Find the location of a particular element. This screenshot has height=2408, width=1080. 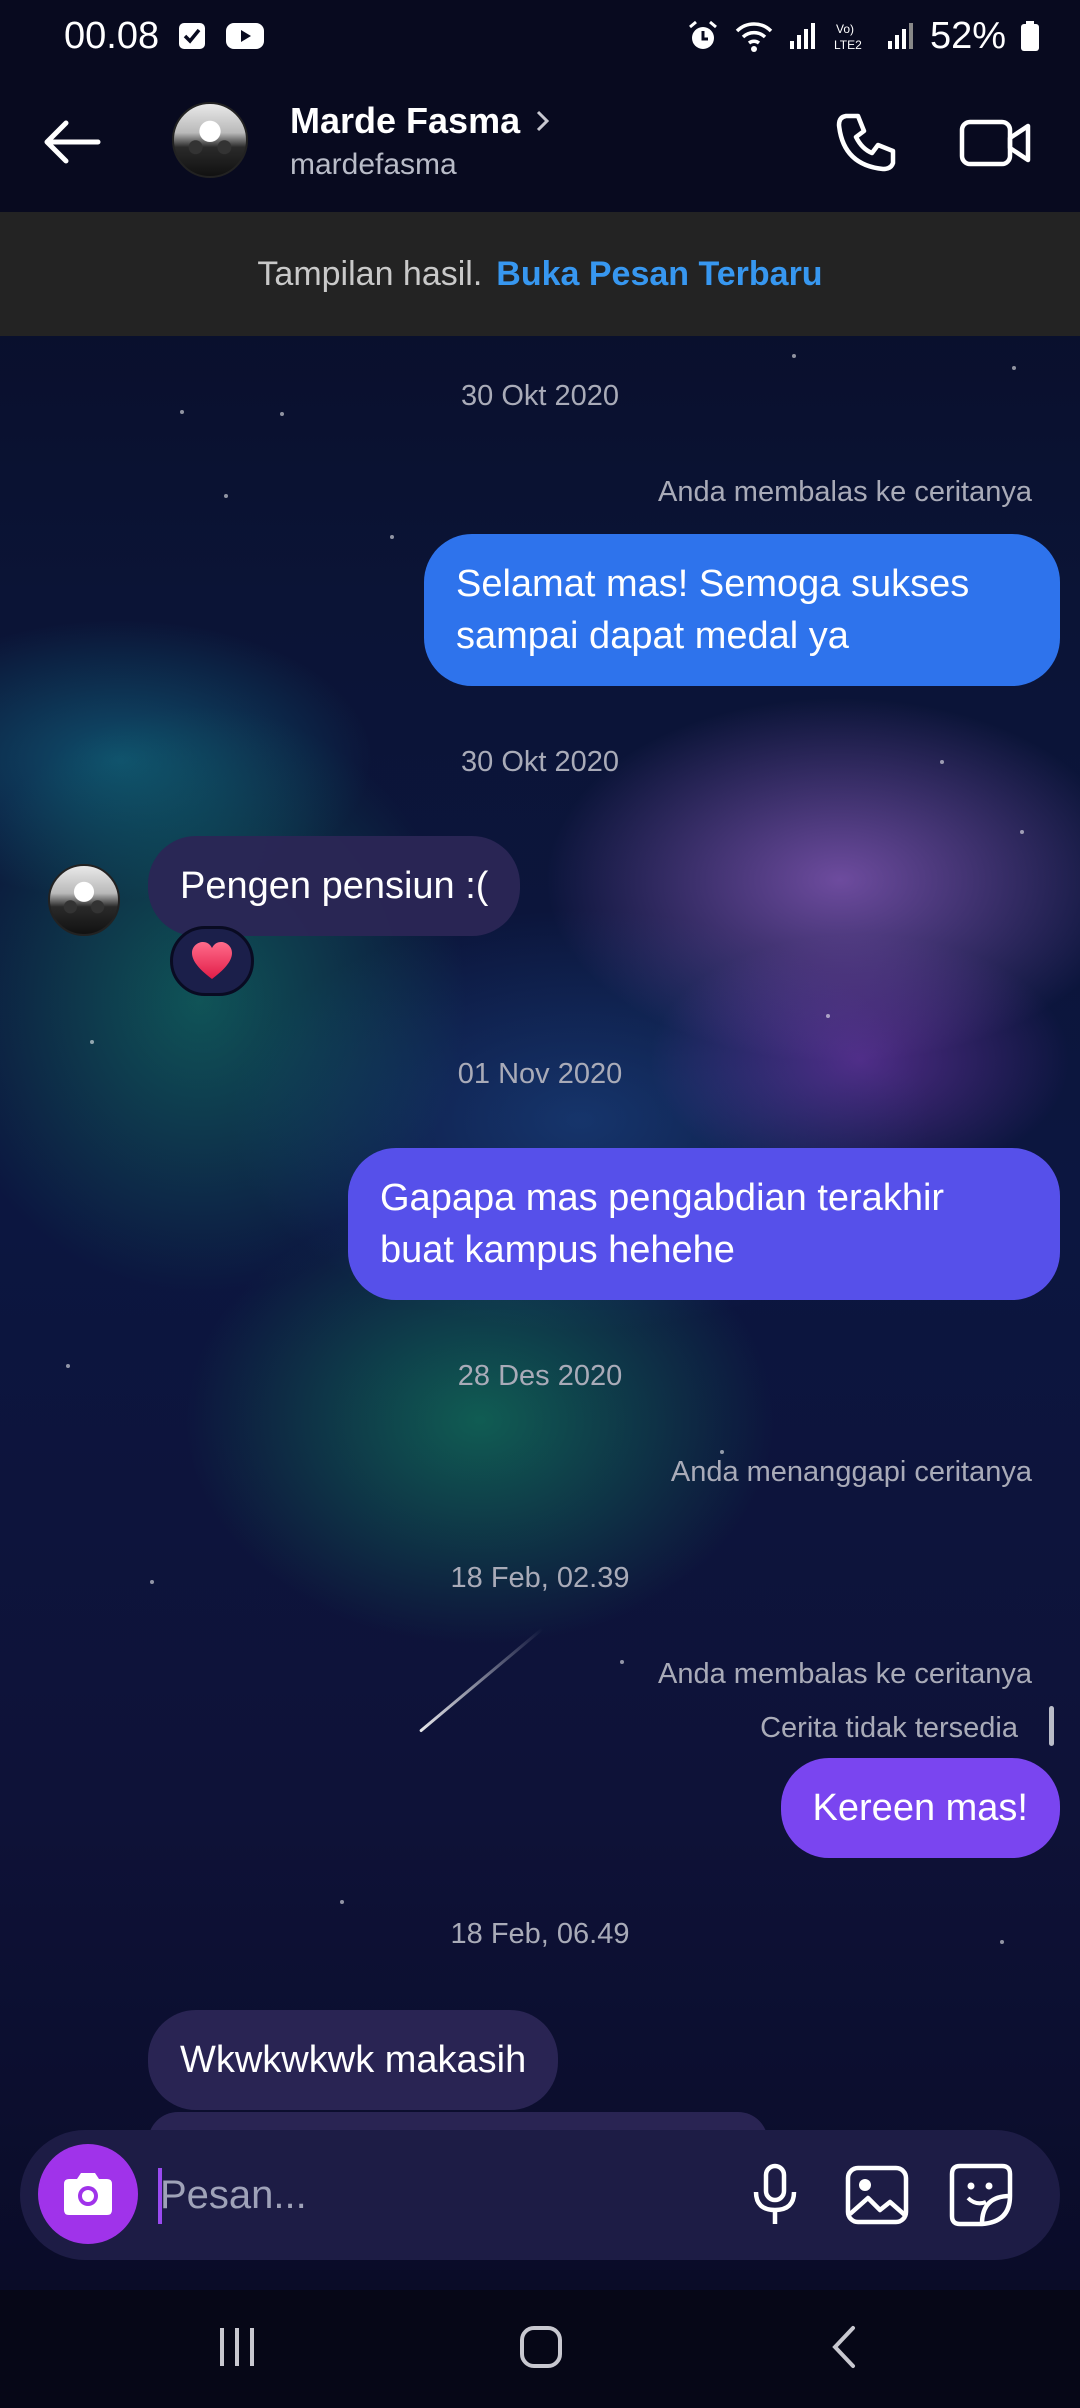

phone-icon is located at coordinates (866, 142).